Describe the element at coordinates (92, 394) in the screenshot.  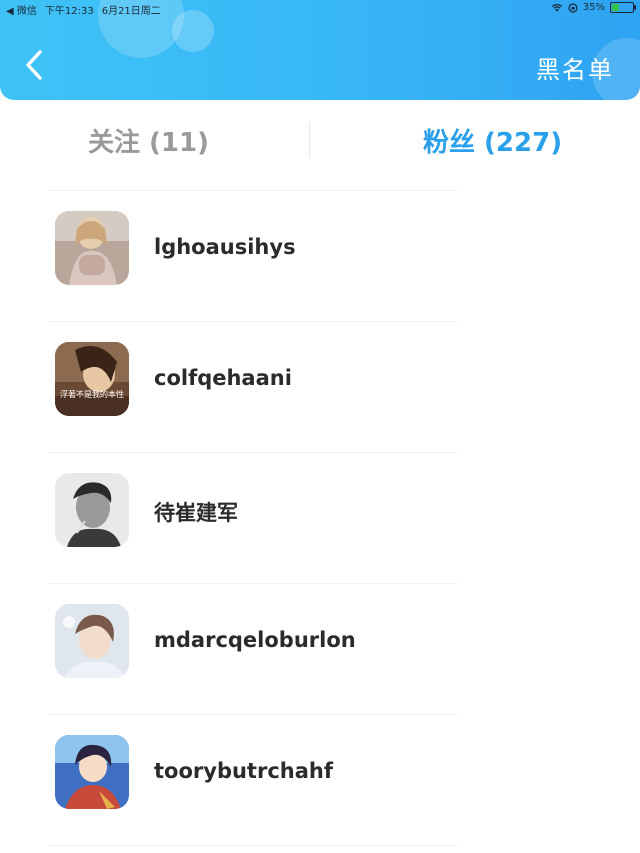
I see `avatar-caption: 浮著不是我的本性` at that location.